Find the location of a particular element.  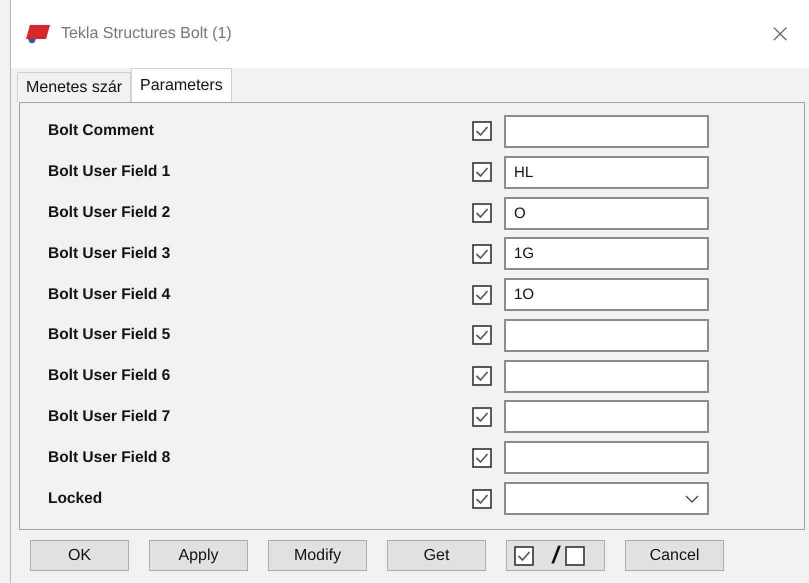

field-label: Bolt User Field 5 is located at coordinates (110, 335).